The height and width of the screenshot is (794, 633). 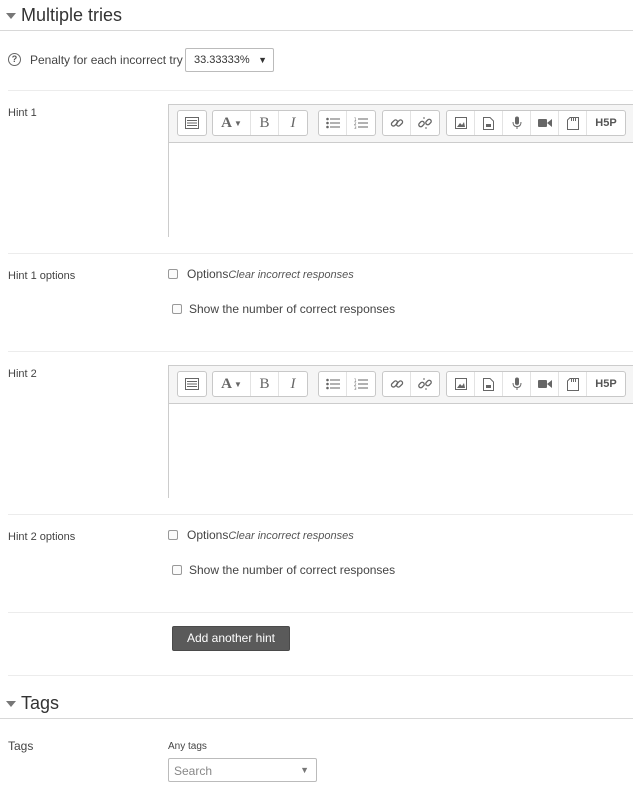 I want to click on add-another-hint-button: Add another hint, so click(x=231, y=638).